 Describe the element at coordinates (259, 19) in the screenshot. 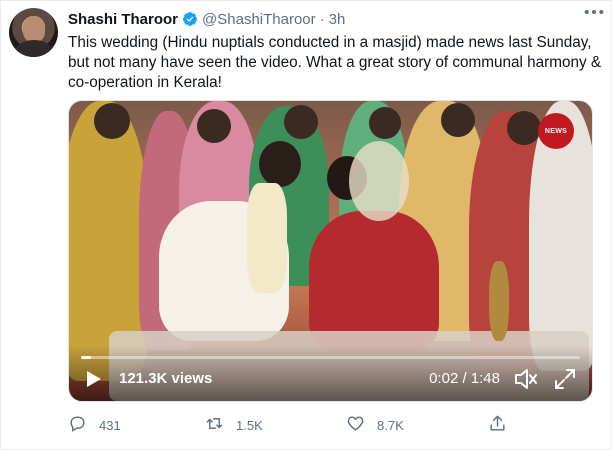

I see `author-handle: @ShashiTharoor` at that location.